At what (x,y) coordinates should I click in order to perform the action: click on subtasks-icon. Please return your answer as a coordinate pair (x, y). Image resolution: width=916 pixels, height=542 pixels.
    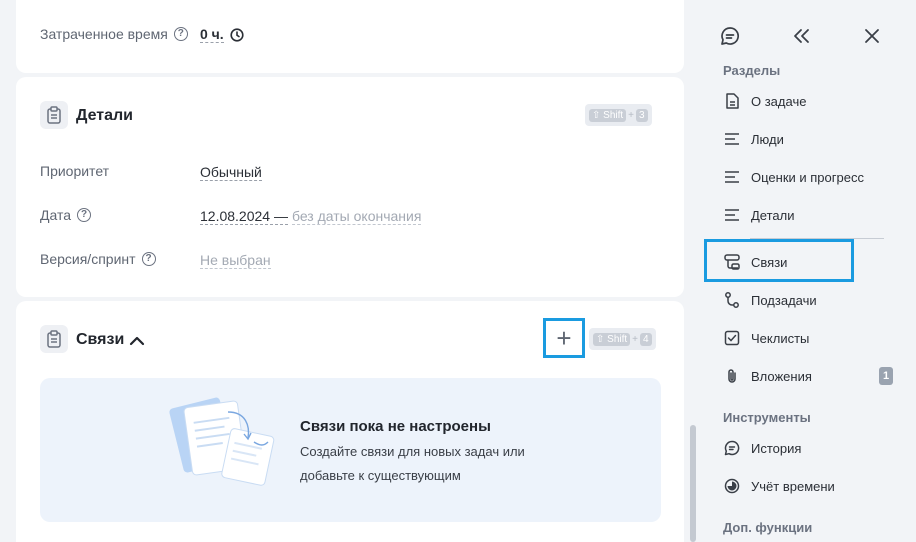
    Looking at the image, I should click on (732, 300).